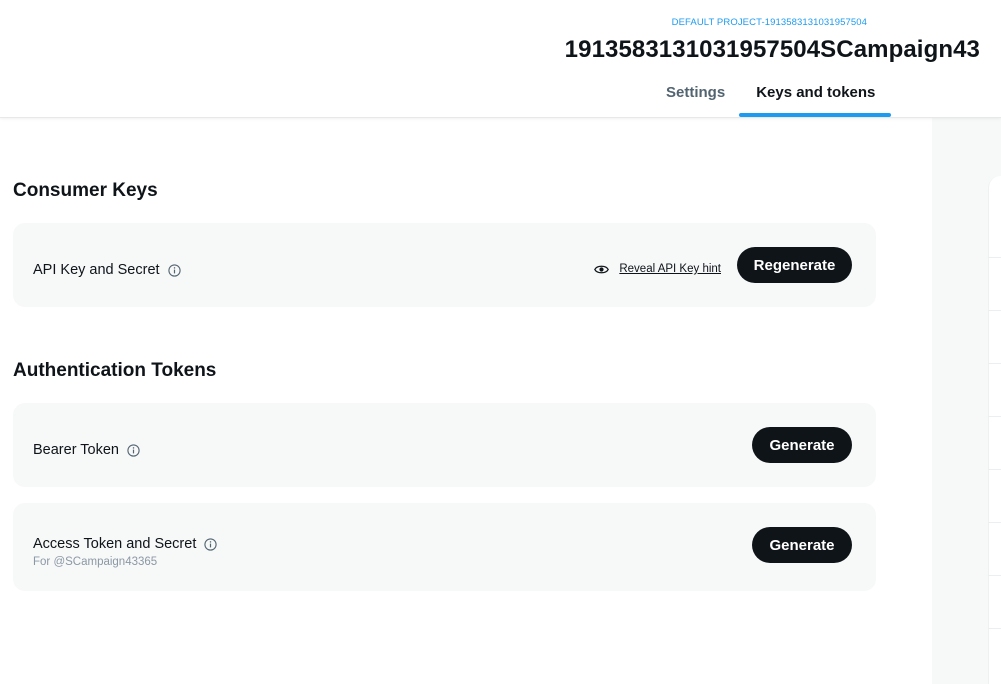 This screenshot has width=1001, height=684. Describe the element at coordinates (670, 269) in the screenshot. I see `reveal-api-key-hint-label: Reveal API Key hint` at that location.